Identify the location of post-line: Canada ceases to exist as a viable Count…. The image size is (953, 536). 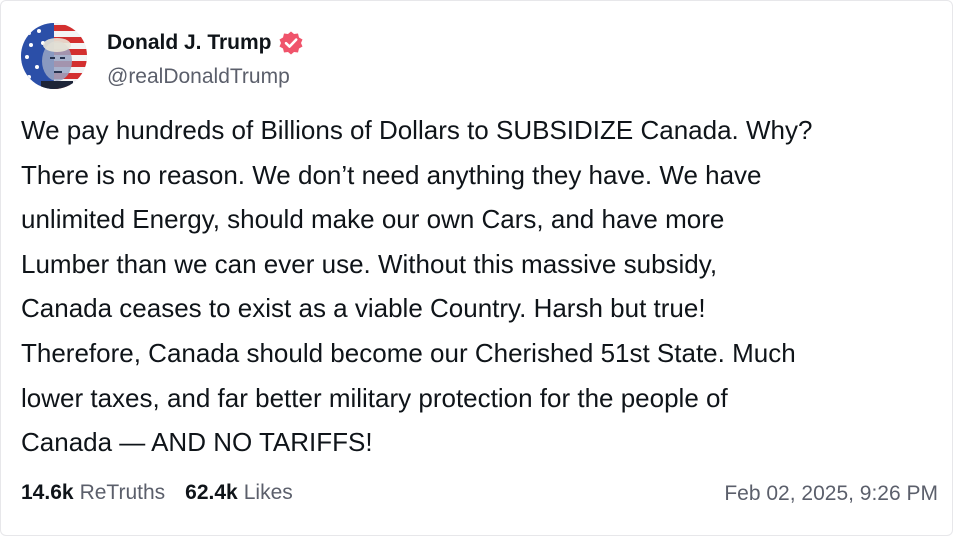
(363, 308).